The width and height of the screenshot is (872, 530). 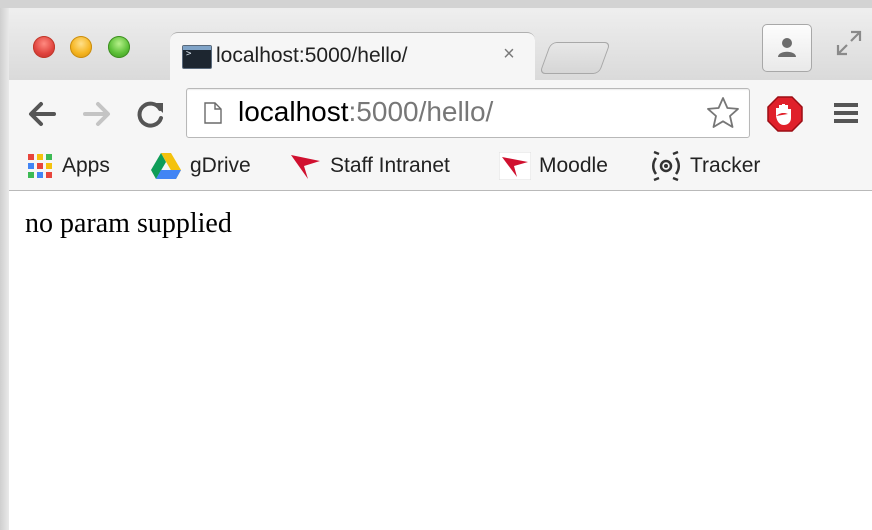 I want to click on profile-button, so click(x=787, y=48).